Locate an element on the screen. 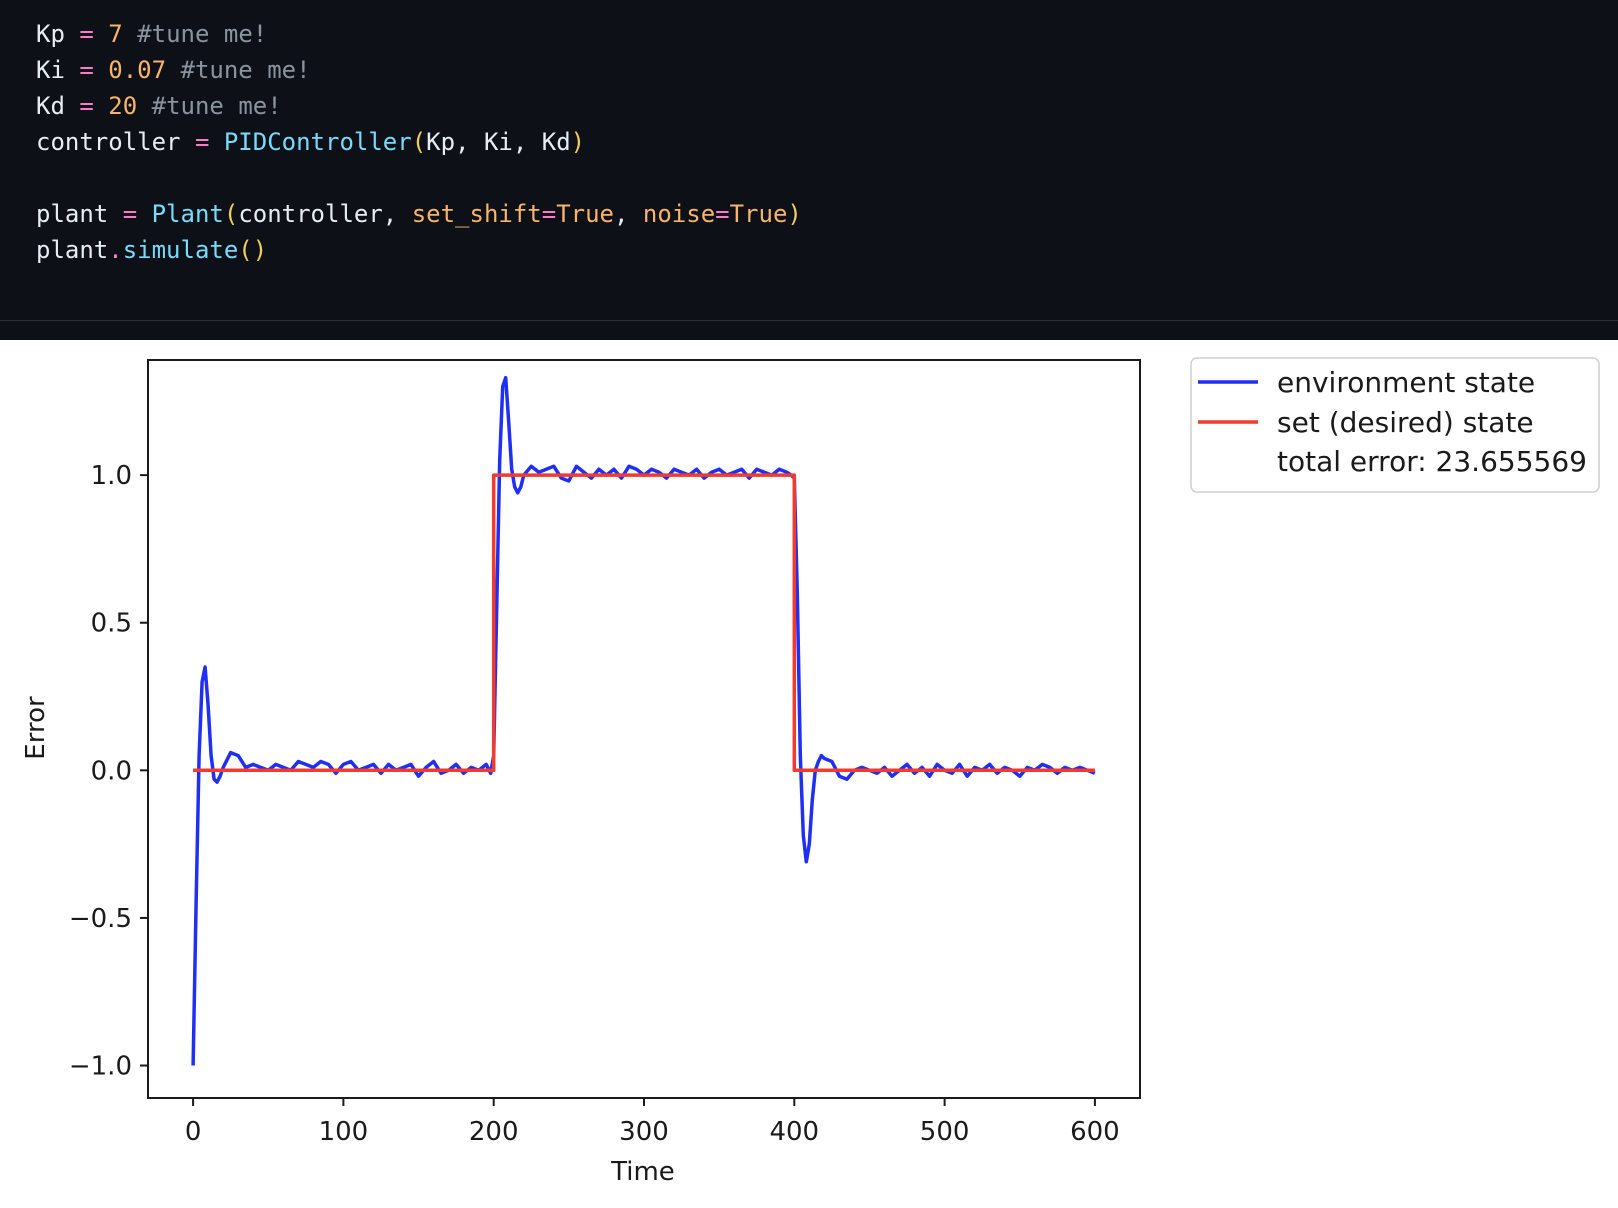  y-tick-label: 0.0 is located at coordinates (111, 771).